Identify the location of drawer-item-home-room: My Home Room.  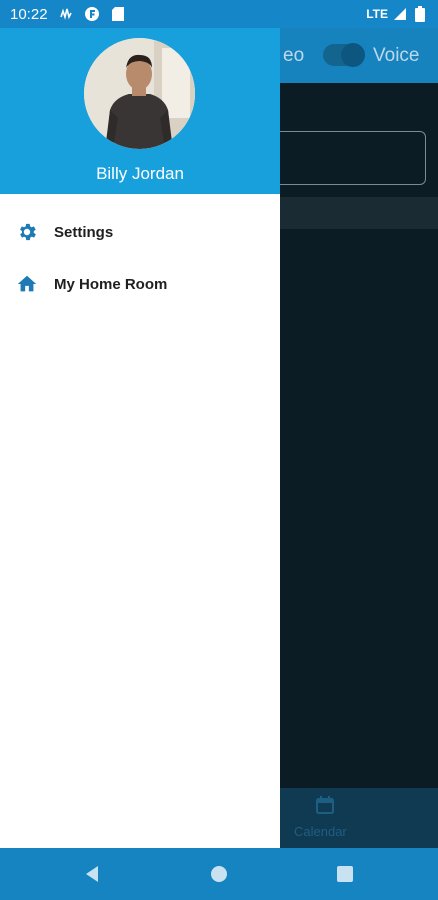
(140, 284).